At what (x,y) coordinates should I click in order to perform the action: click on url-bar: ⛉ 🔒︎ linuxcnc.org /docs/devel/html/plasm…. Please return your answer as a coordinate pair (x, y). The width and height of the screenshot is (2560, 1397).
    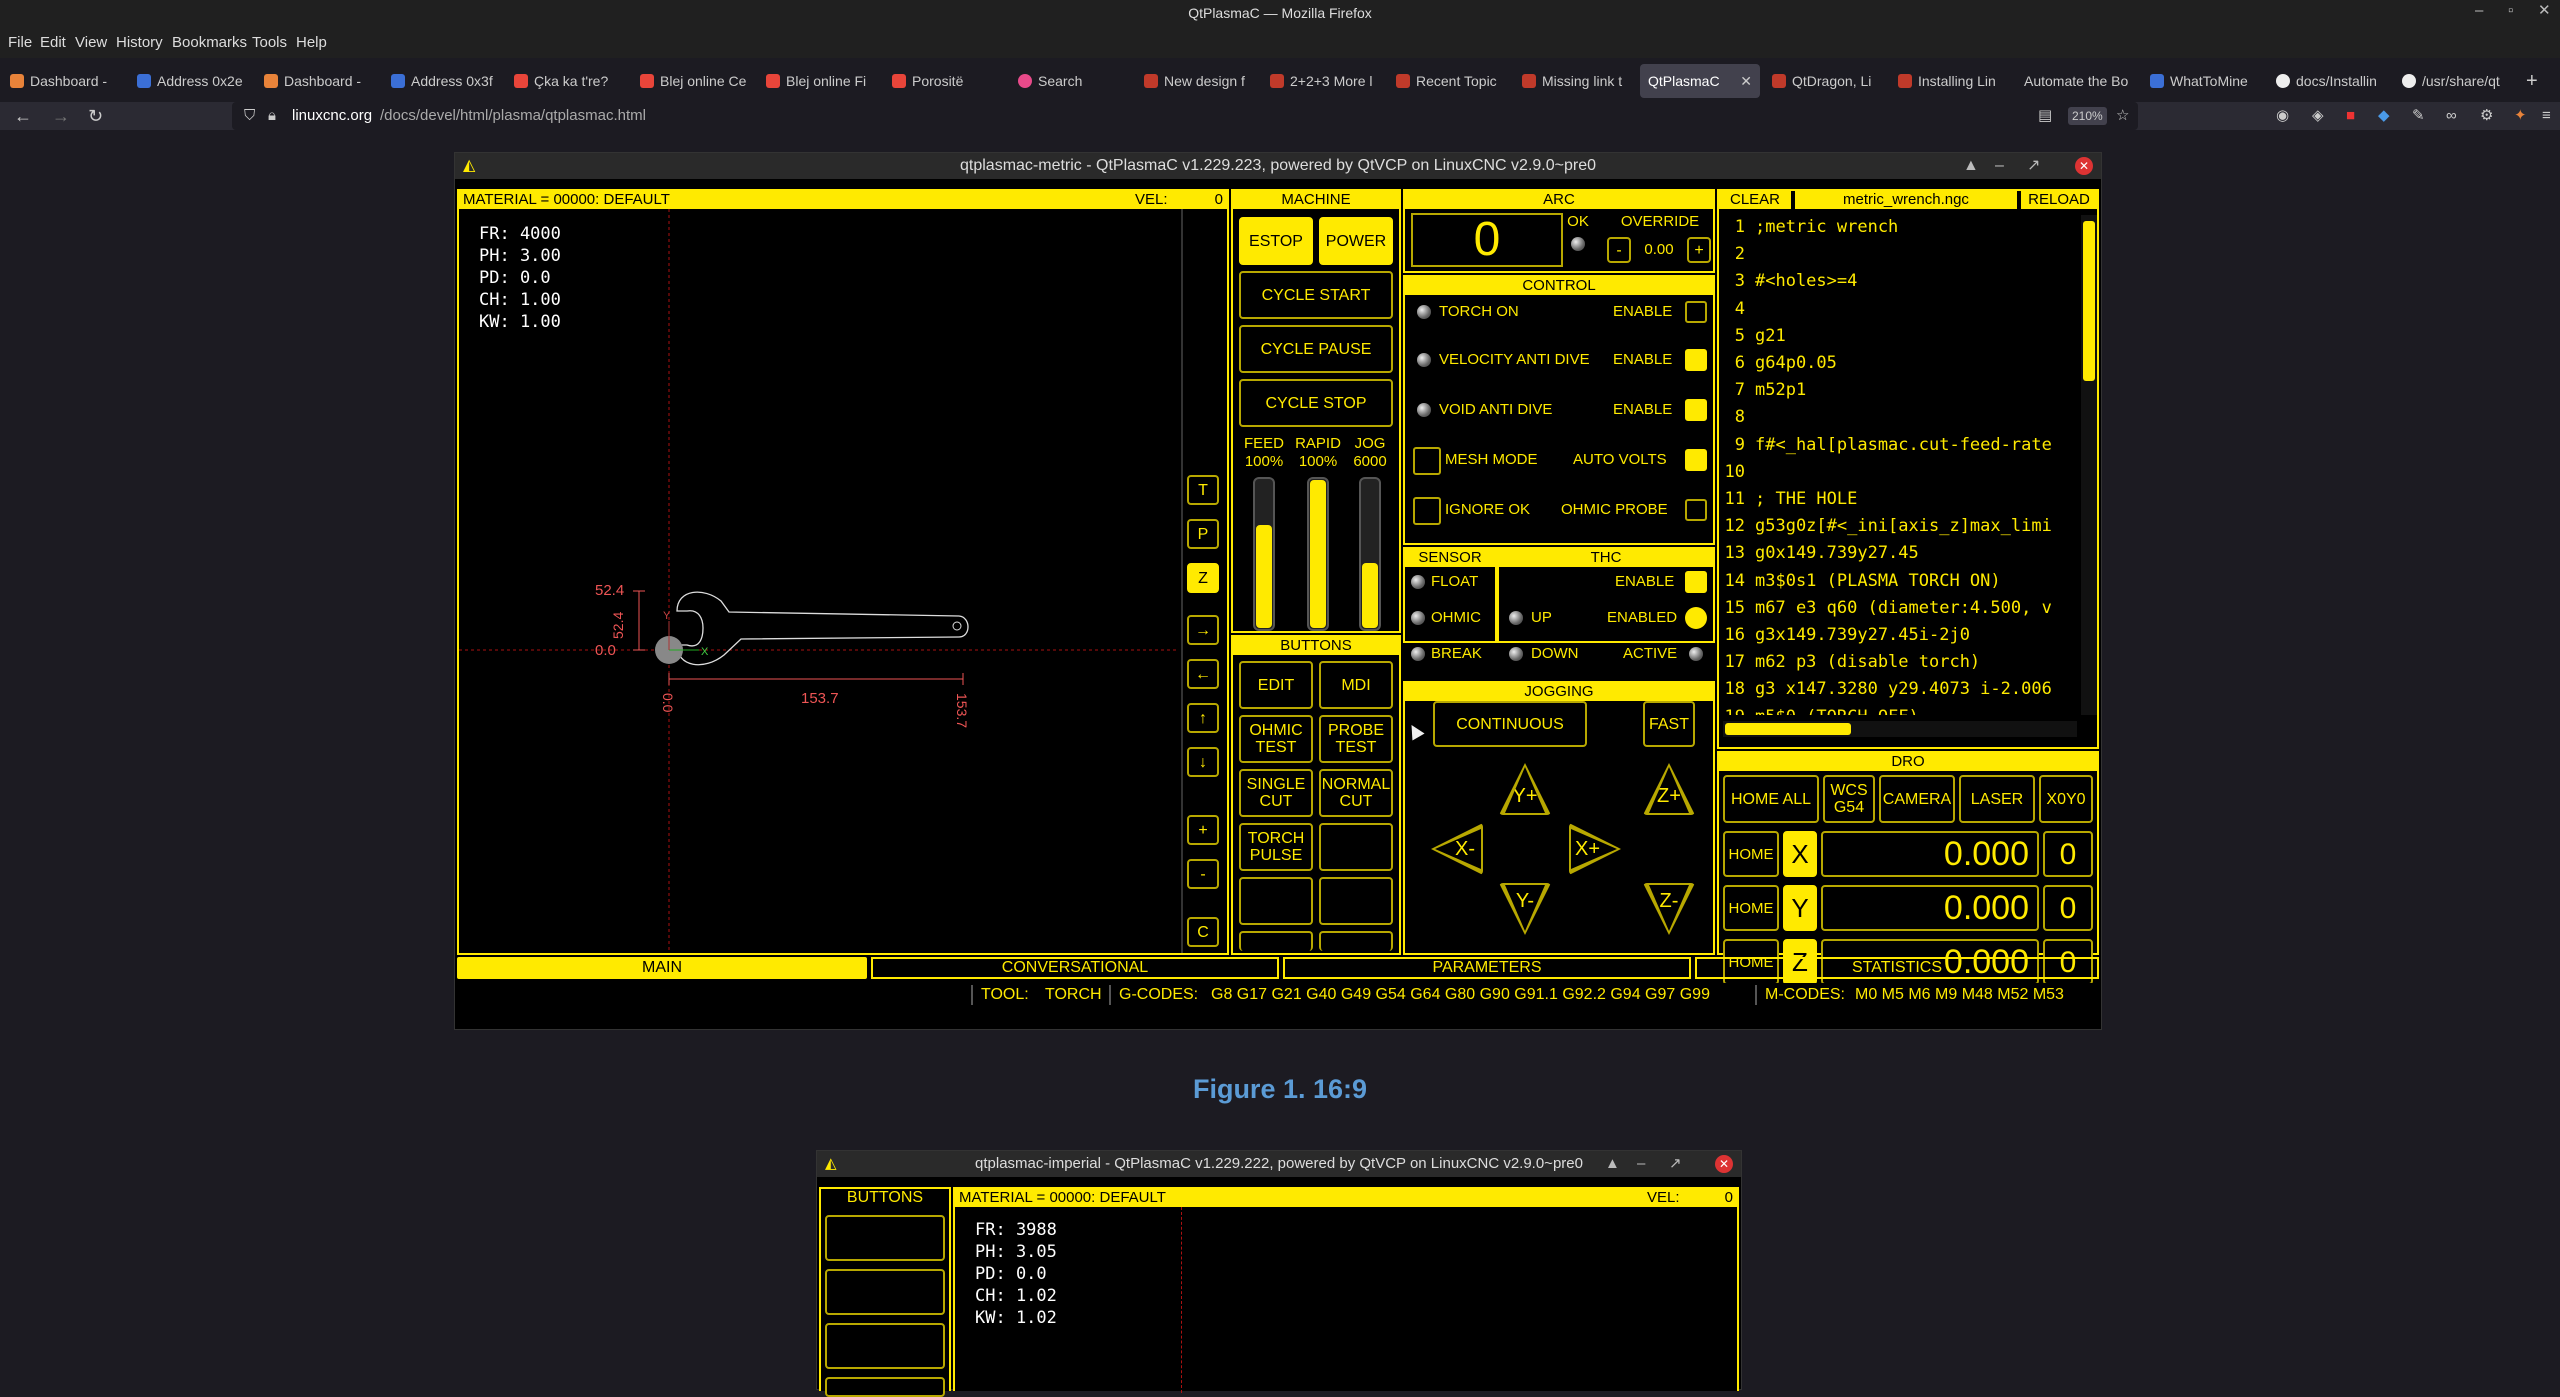
    Looking at the image, I should click on (1185, 116).